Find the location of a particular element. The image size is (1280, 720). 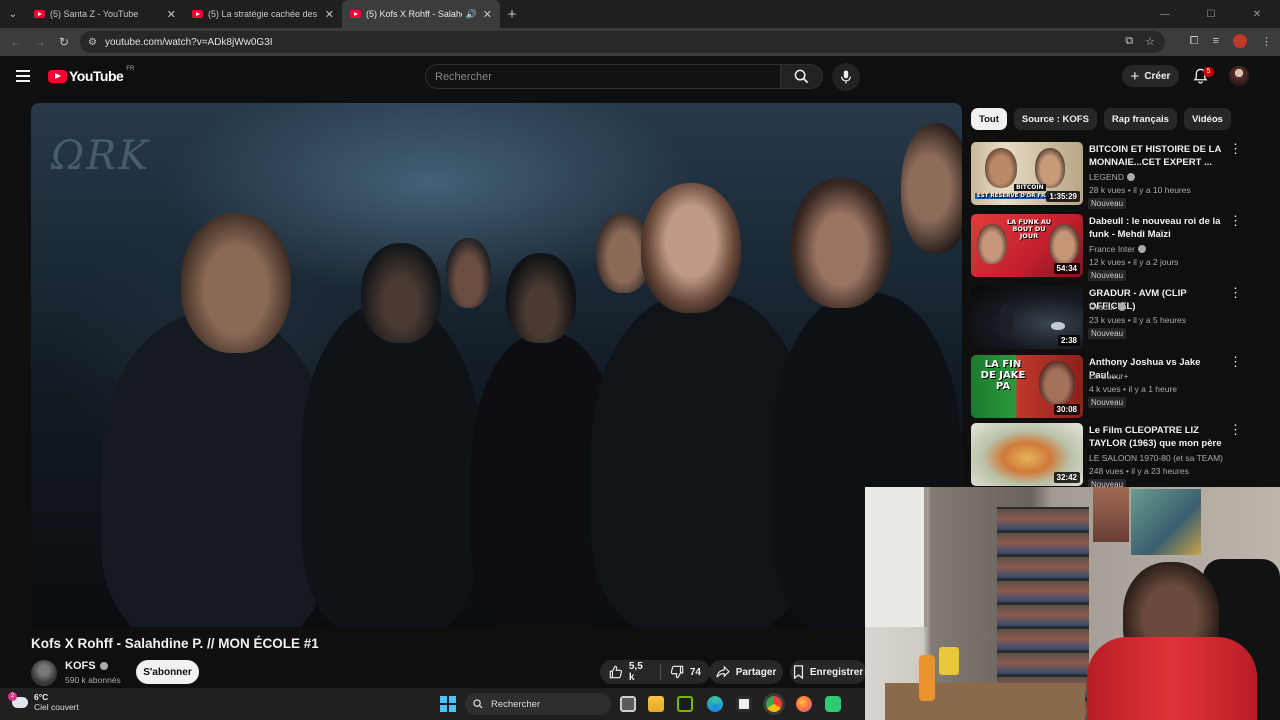

thumbnail-text: BITCOIN is located at coordinates (1030, 187).